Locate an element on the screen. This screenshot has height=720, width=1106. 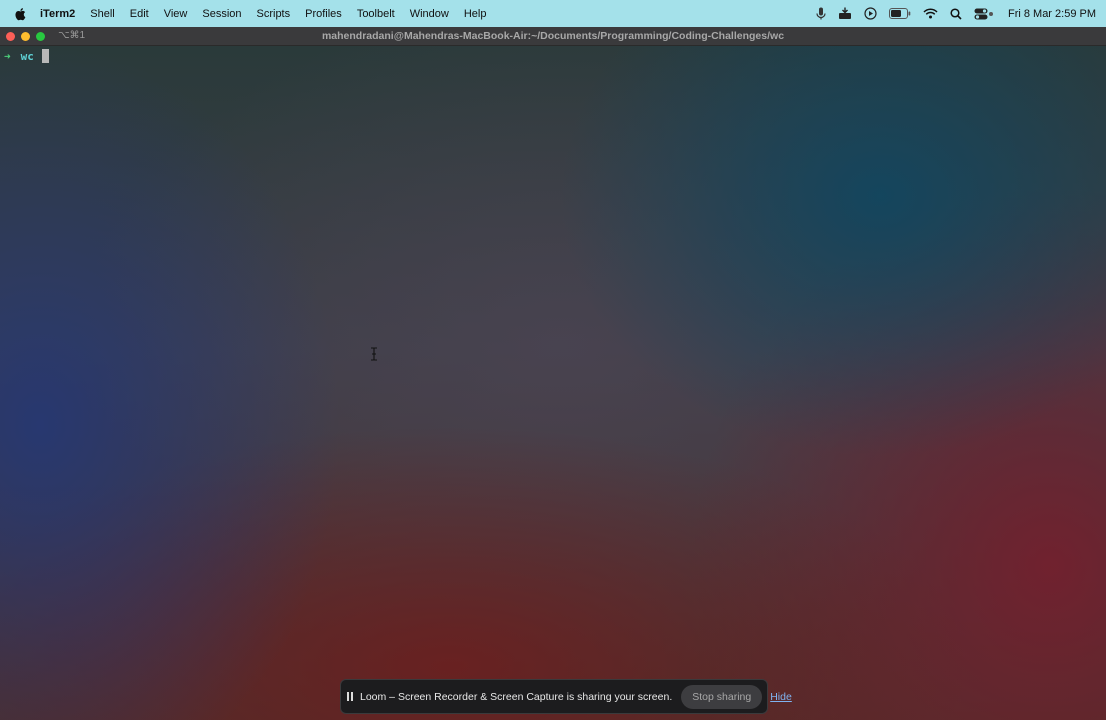
menu-shell: Shell is located at coordinates (102, 14).